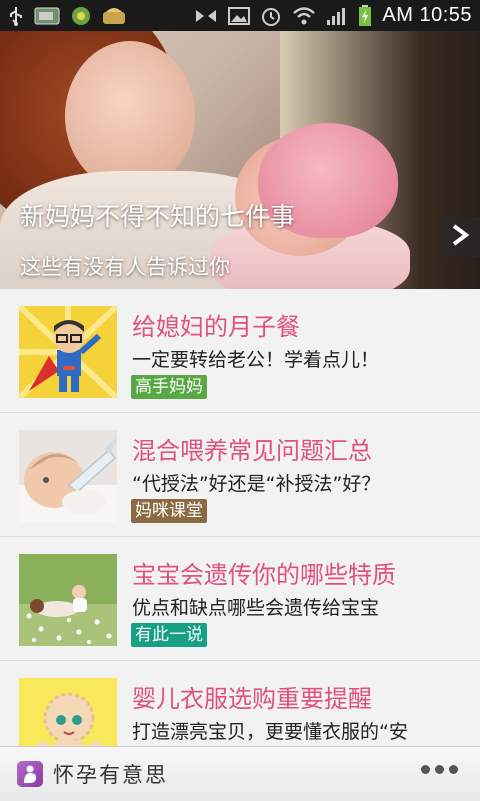  What do you see at coordinates (16, 16) in the screenshot?
I see `usb-icon` at bounding box center [16, 16].